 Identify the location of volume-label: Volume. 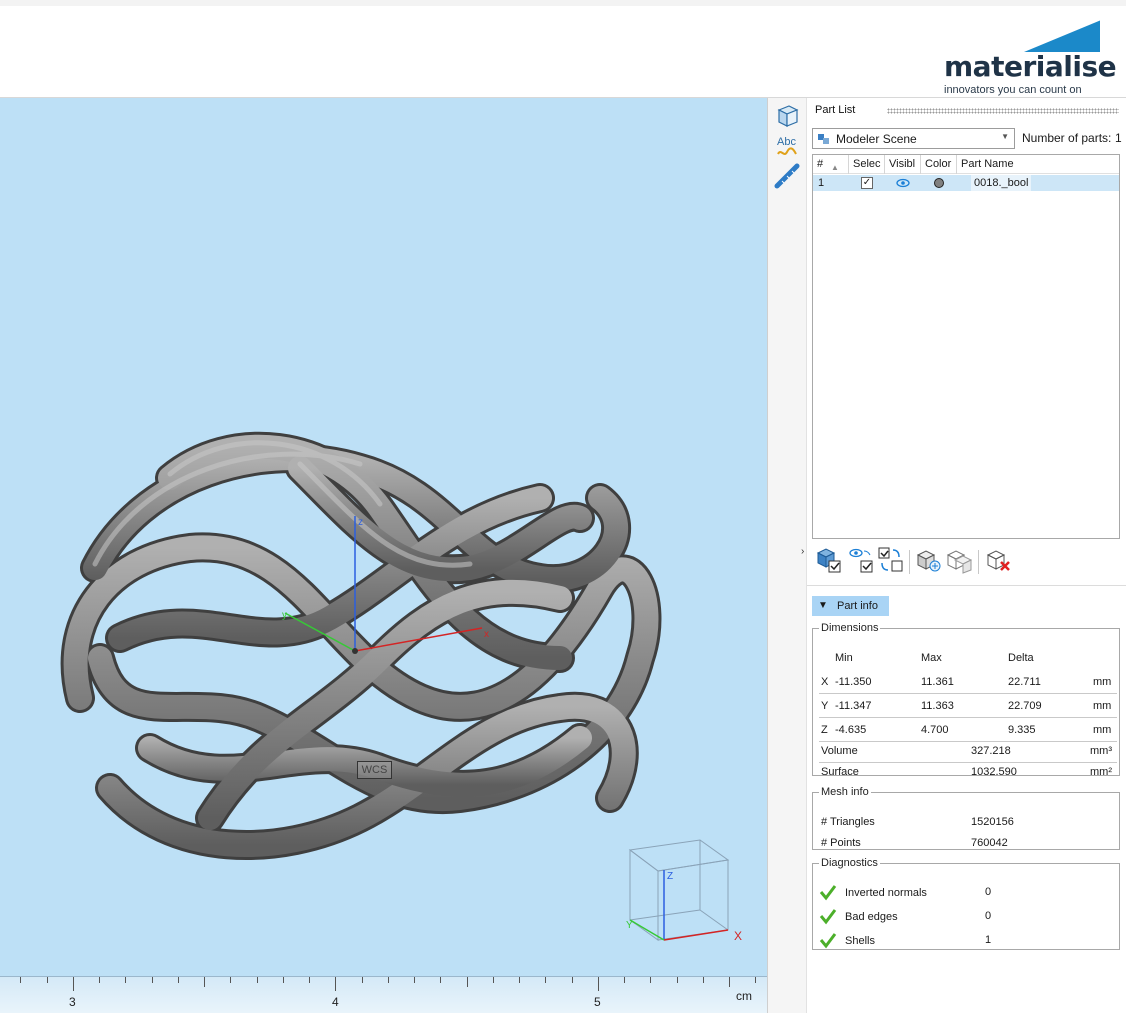
(839, 751).